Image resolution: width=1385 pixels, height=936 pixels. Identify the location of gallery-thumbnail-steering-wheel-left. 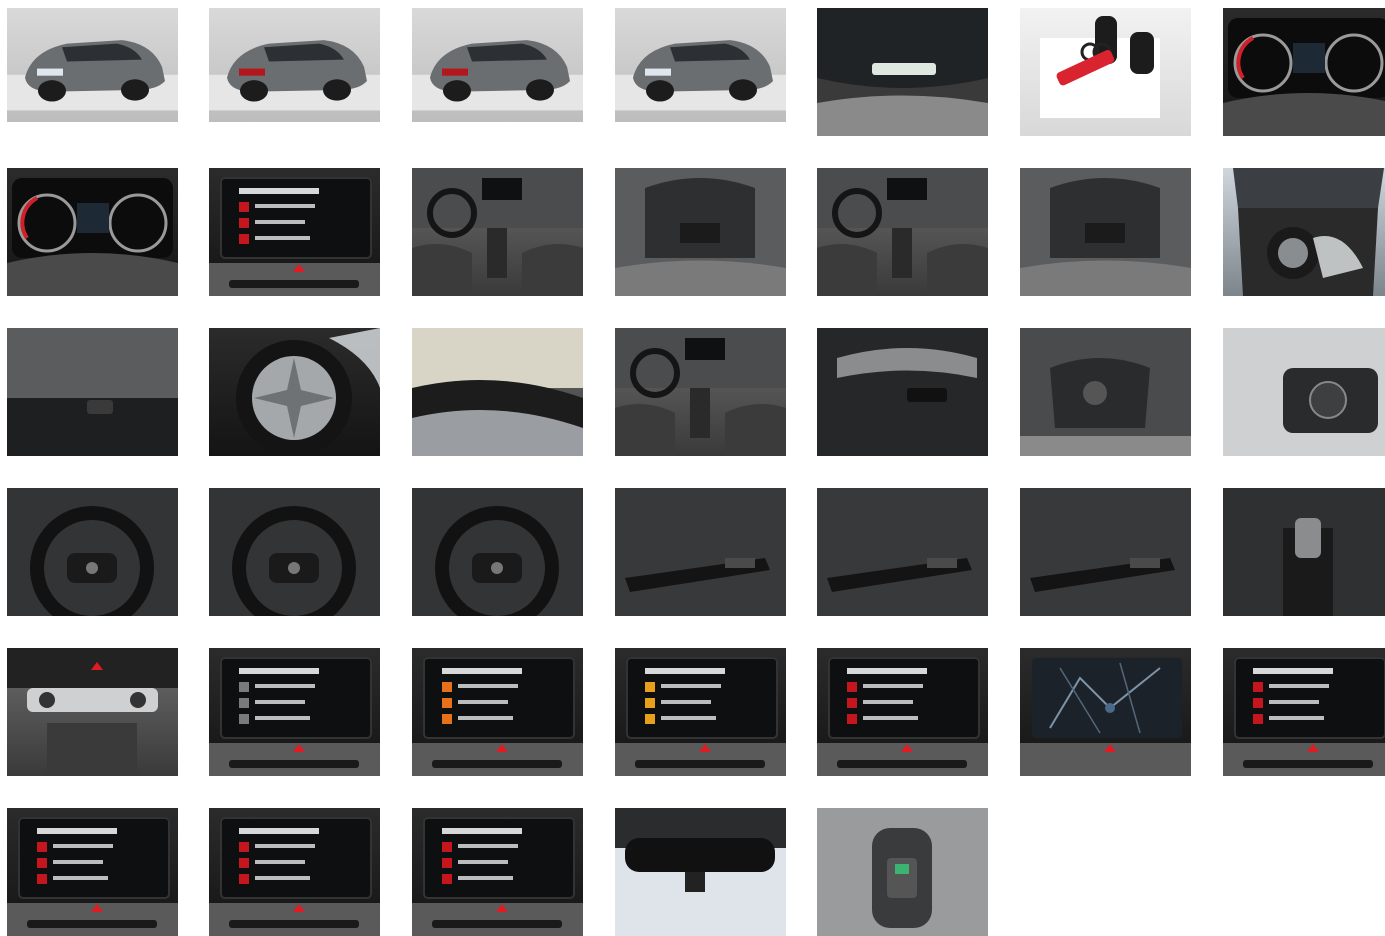
(92, 552).